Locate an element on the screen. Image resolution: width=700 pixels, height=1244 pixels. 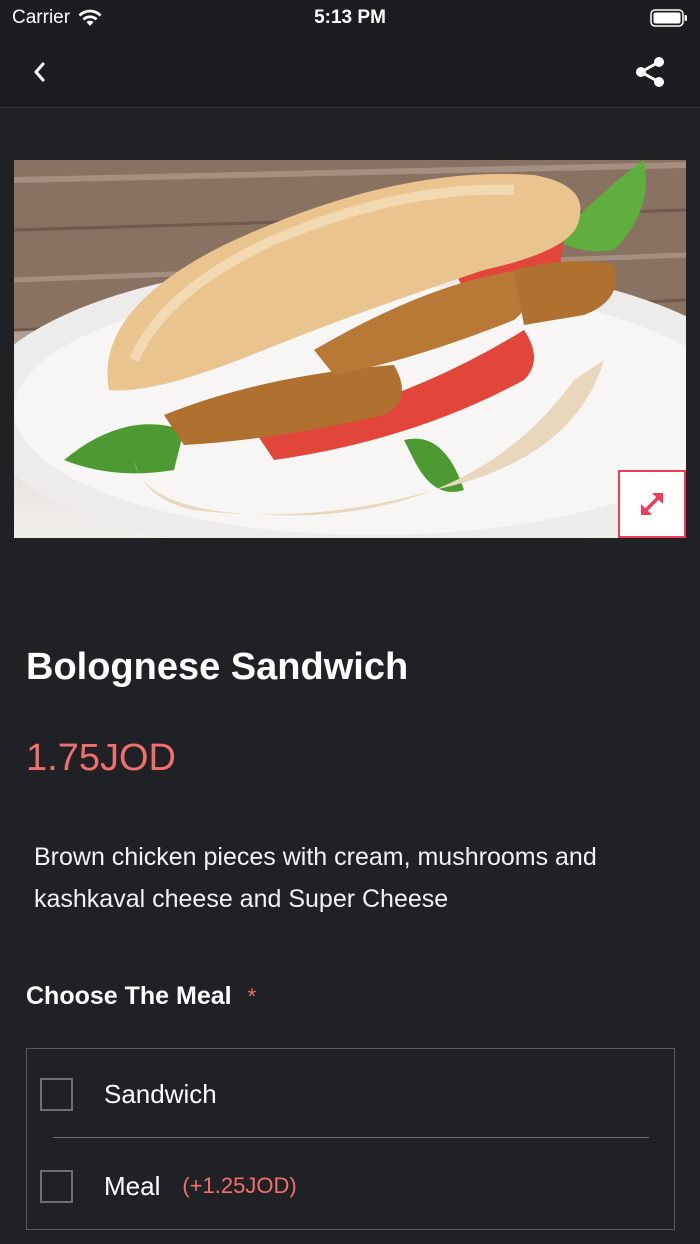
choose-meal-title: Choose The Meal is located at coordinates (129, 996).